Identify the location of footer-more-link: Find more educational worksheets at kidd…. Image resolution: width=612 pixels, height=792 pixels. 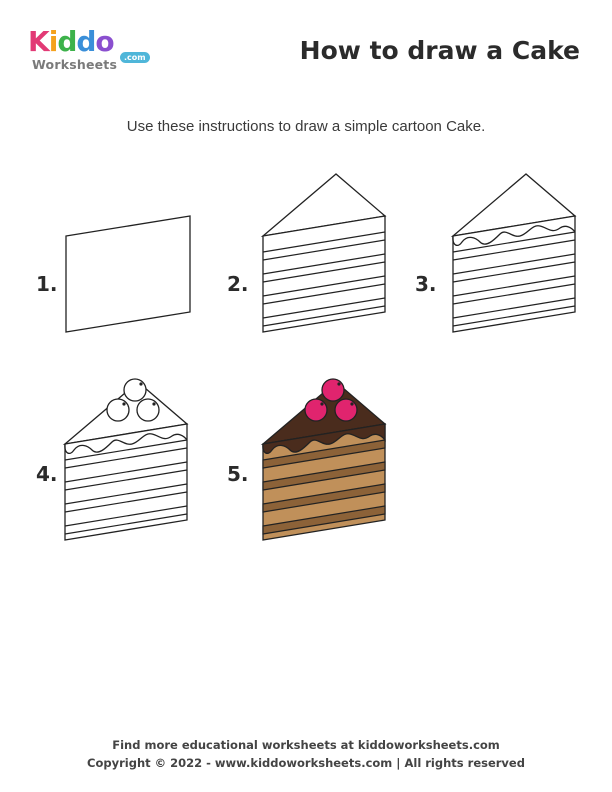
(306, 745).